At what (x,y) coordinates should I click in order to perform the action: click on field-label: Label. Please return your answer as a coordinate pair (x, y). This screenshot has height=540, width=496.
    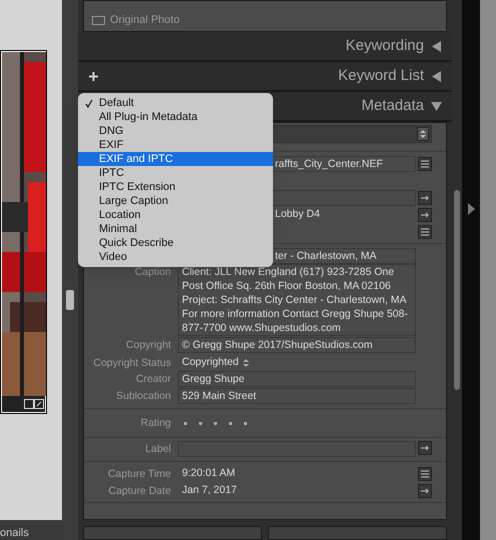
    Looking at the image, I should click on (158, 449).